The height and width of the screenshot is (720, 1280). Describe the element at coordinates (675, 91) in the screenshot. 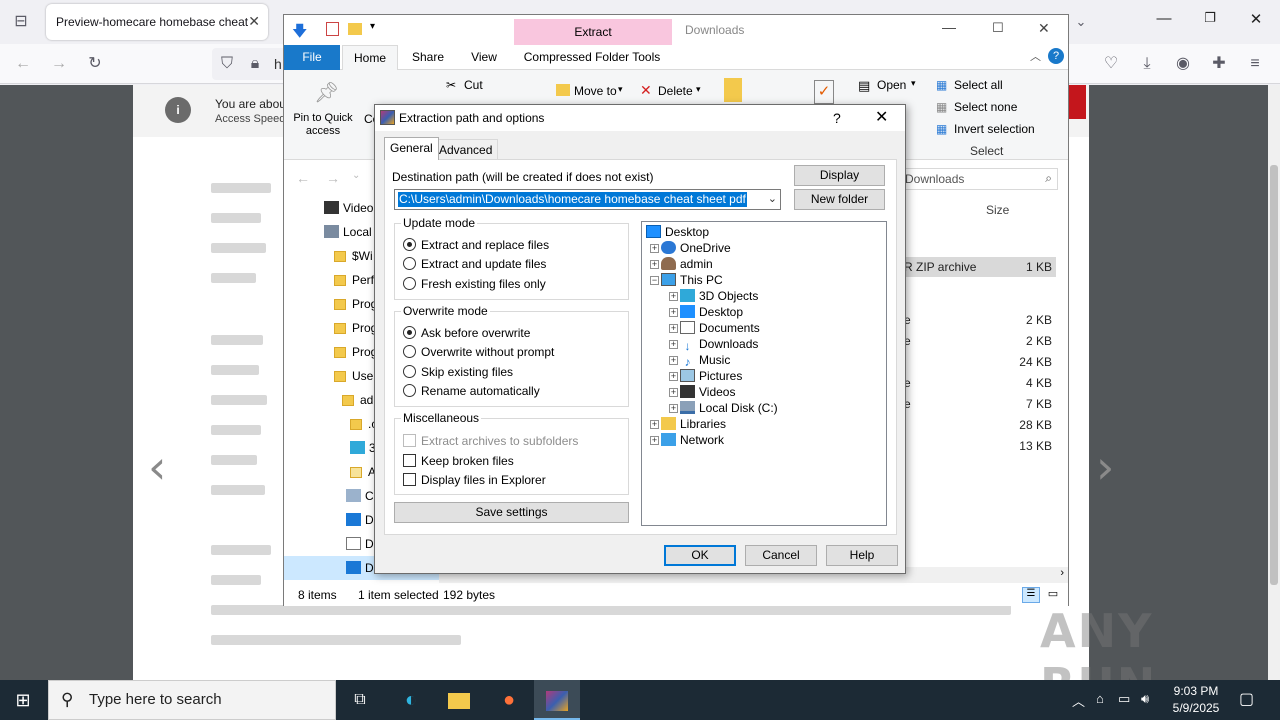

I see `delete-button: Delete` at that location.